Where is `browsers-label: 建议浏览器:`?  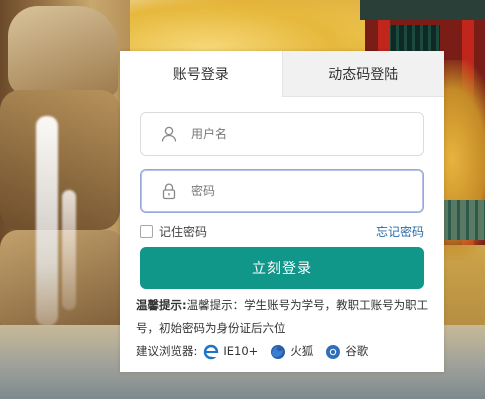 browsers-label: 建议浏览器: is located at coordinates (167, 351).